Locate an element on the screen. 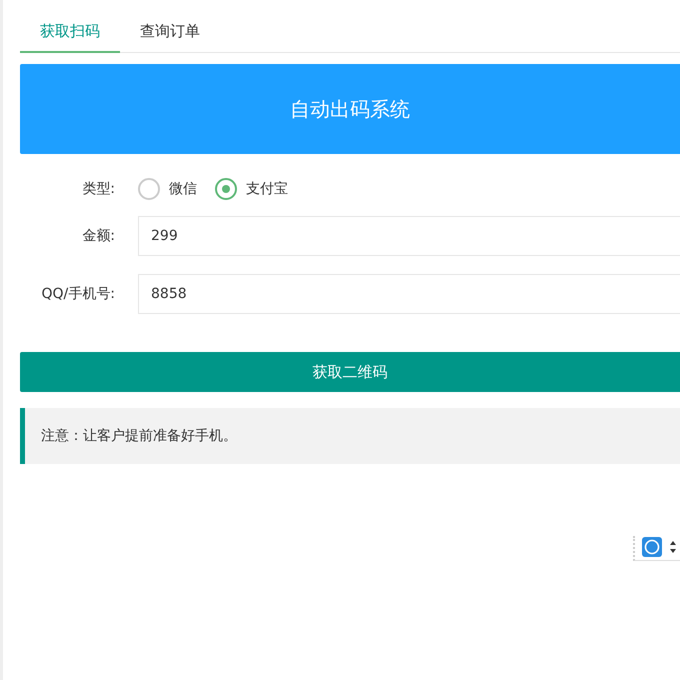 The width and height of the screenshot is (680, 680). field-label: QQ/手机号: is located at coordinates (78, 294).